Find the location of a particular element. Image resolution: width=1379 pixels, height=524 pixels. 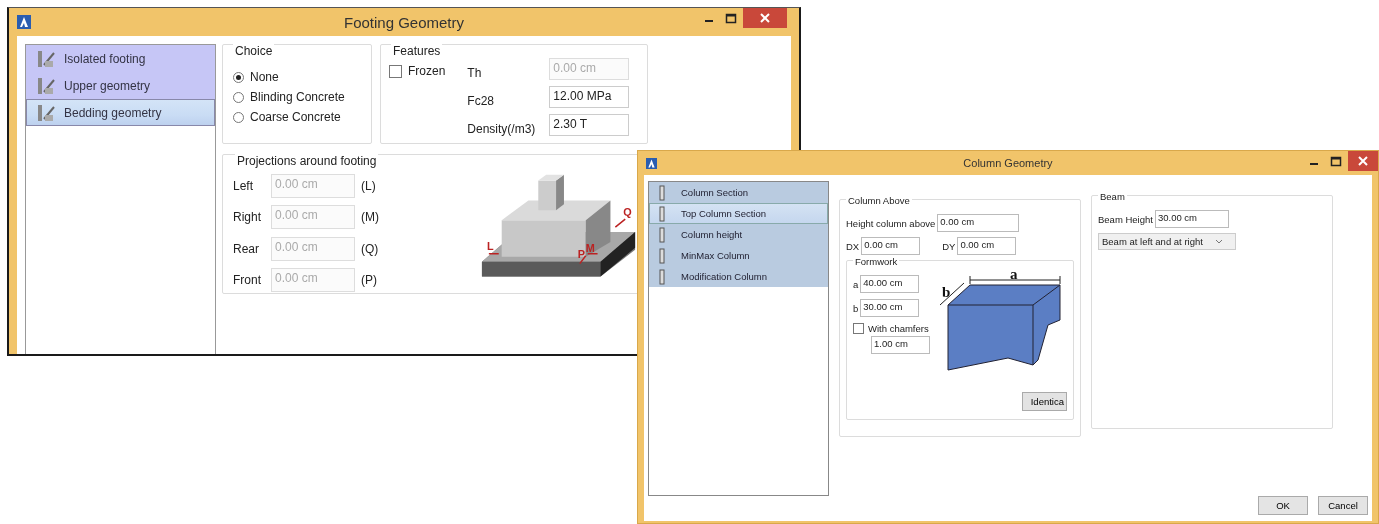

field-label: a is located at coordinates (856, 284).